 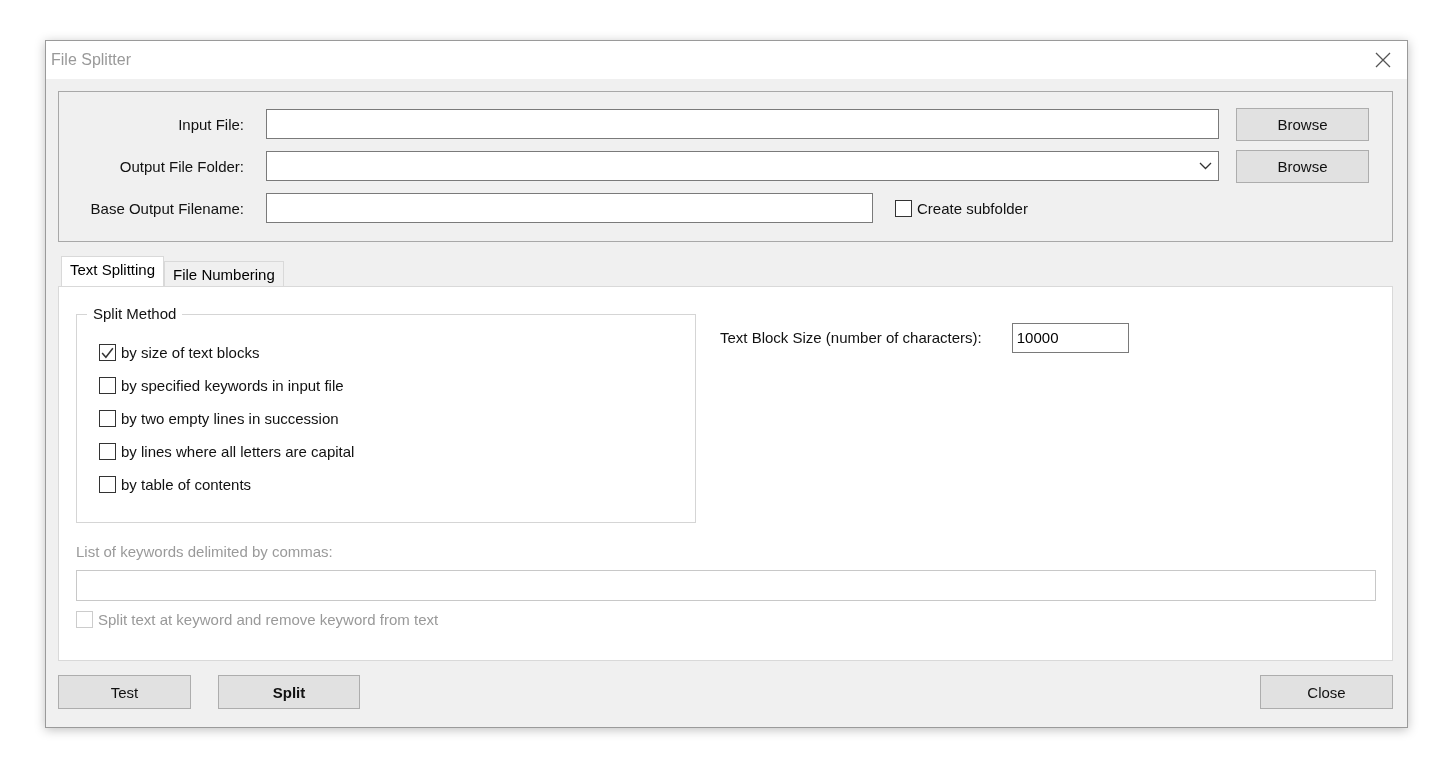 I want to click on checkbox-label: Create subfolder, so click(x=972, y=208).